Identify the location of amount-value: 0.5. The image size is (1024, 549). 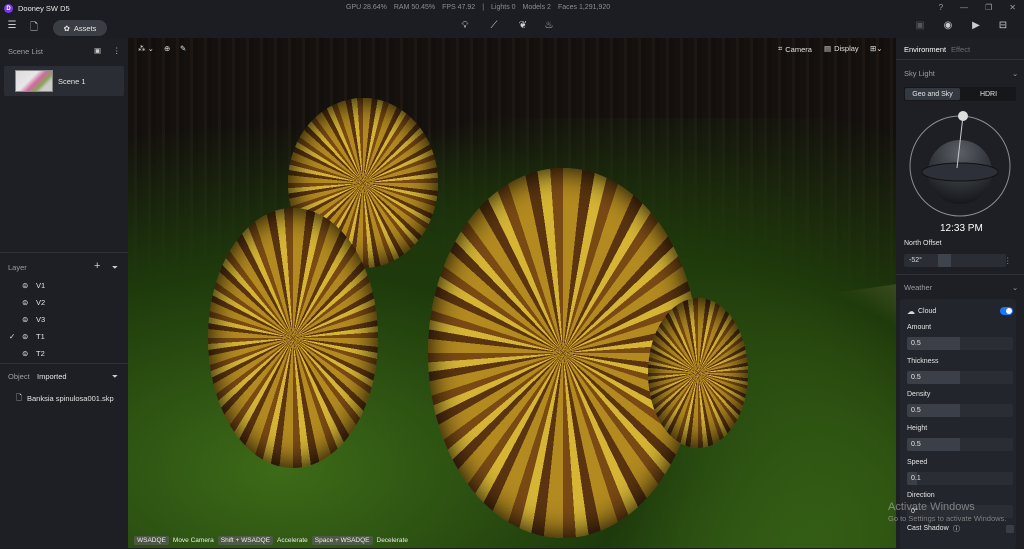
(916, 343).